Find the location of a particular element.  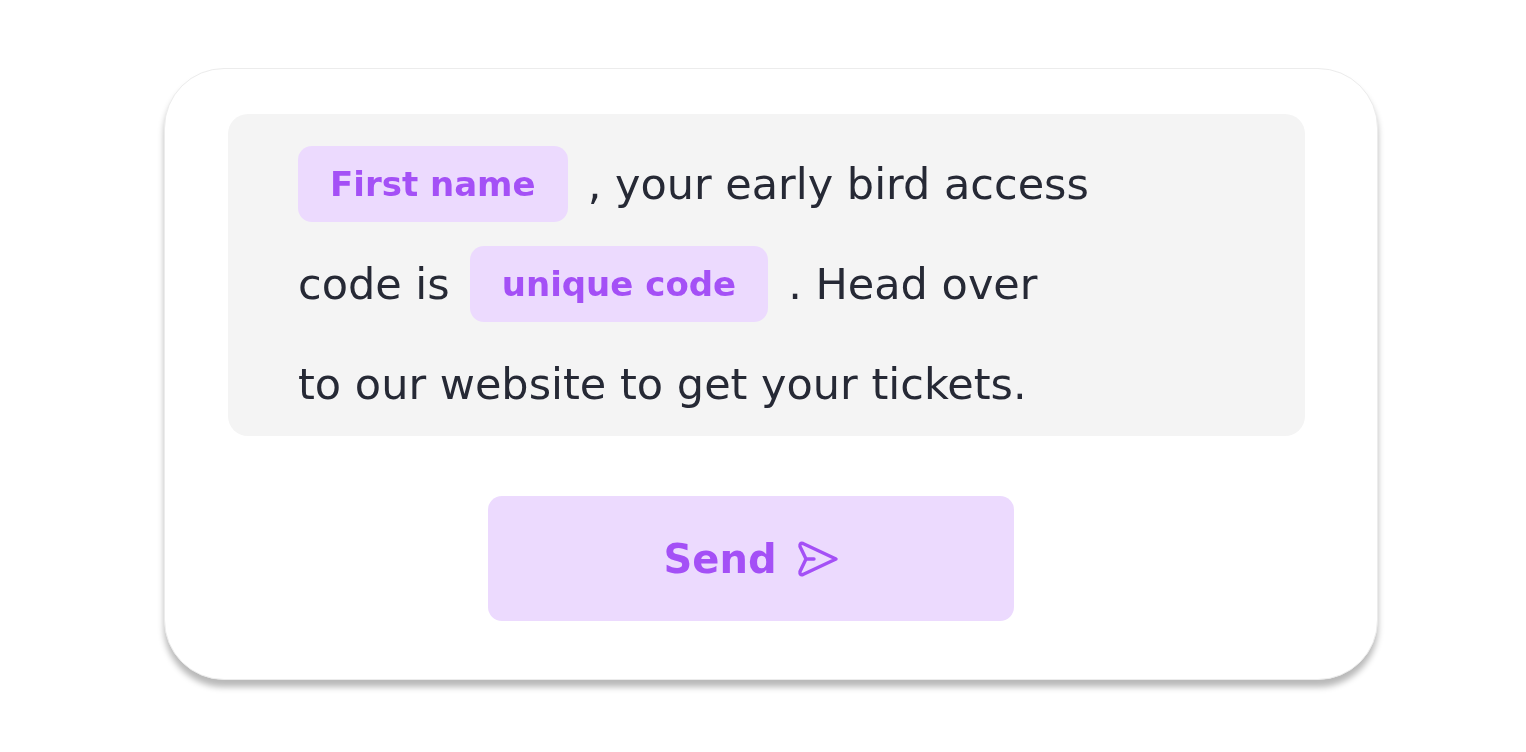

variable-tag: unique code is located at coordinates (619, 284).